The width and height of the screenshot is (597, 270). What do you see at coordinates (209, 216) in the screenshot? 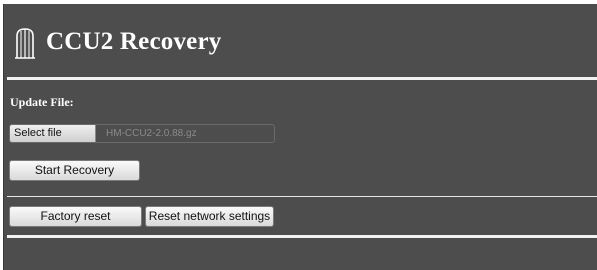
I see `reset-network-settings-button: Reset network settings` at bounding box center [209, 216].